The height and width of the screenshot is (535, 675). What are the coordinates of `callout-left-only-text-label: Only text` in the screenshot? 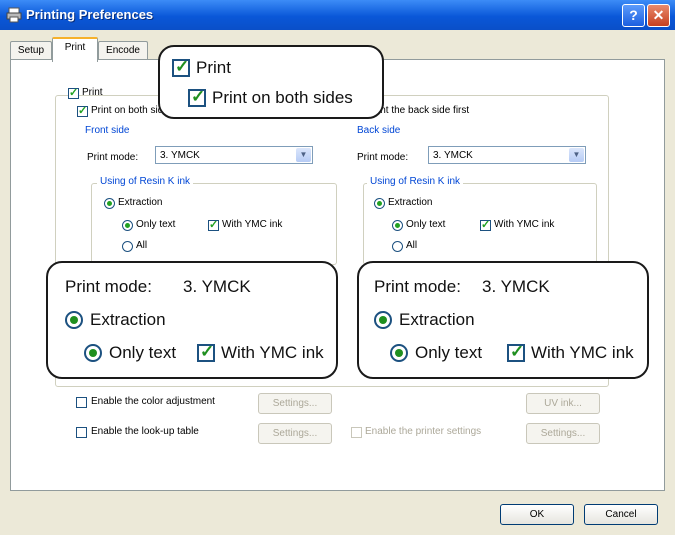 It's located at (143, 352).